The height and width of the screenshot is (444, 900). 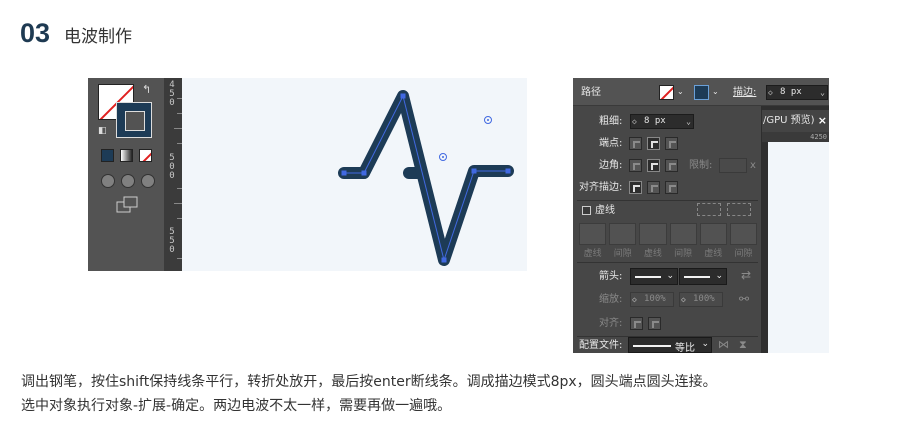 What do you see at coordinates (145, 155) in the screenshot?
I see `none-mode-button` at bounding box center [145, 155].